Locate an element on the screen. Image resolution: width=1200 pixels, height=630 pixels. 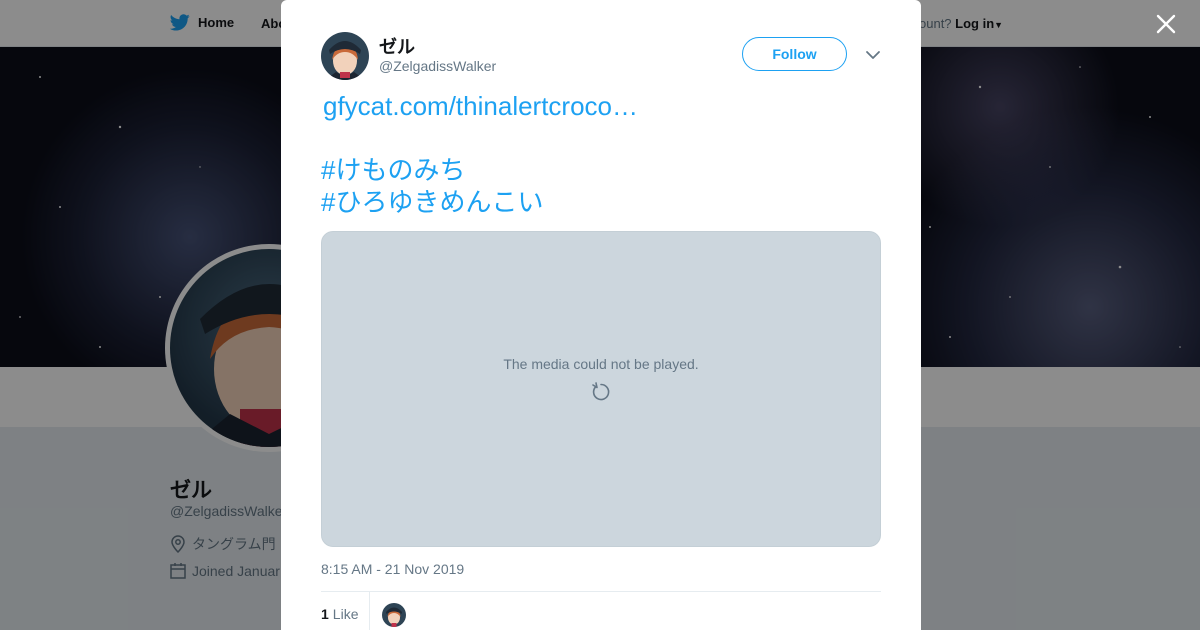
close-icon is located at coordinates (1166, 24).